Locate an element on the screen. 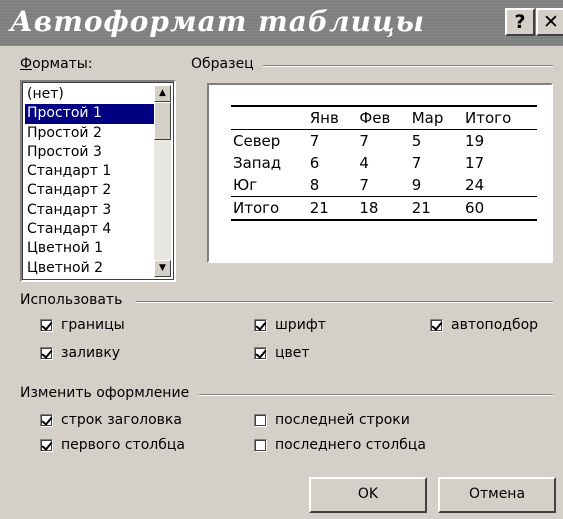 The image size is (563, 519). header-rows-checkbox: строк заголовка is located at coordinates (111, 420).